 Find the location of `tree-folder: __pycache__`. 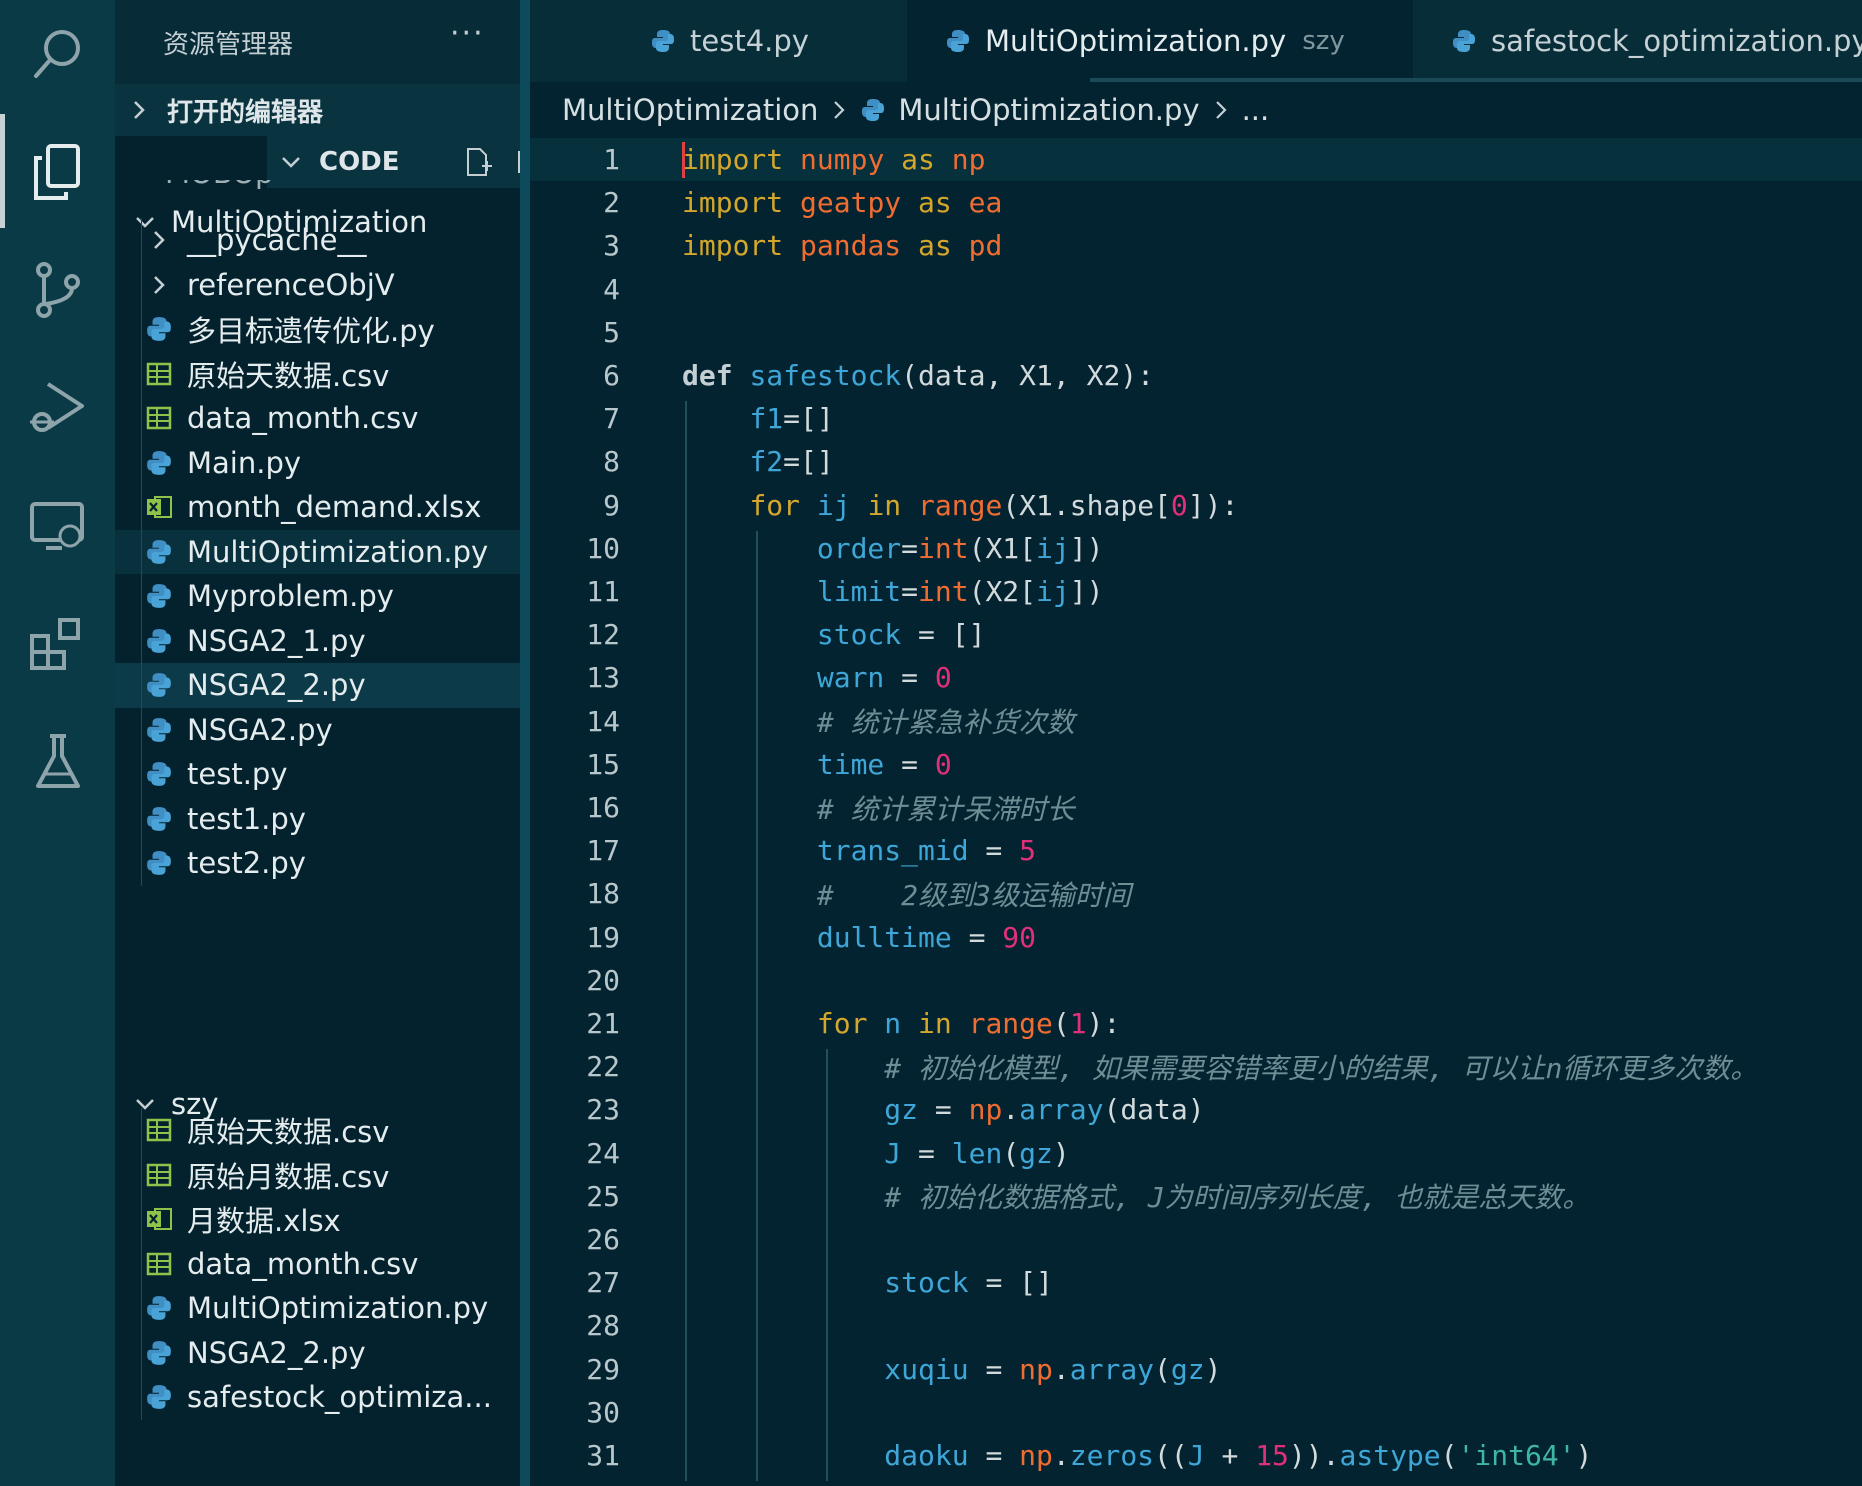

tree-folder: __pycache__ is located at coordinates (317, 240).